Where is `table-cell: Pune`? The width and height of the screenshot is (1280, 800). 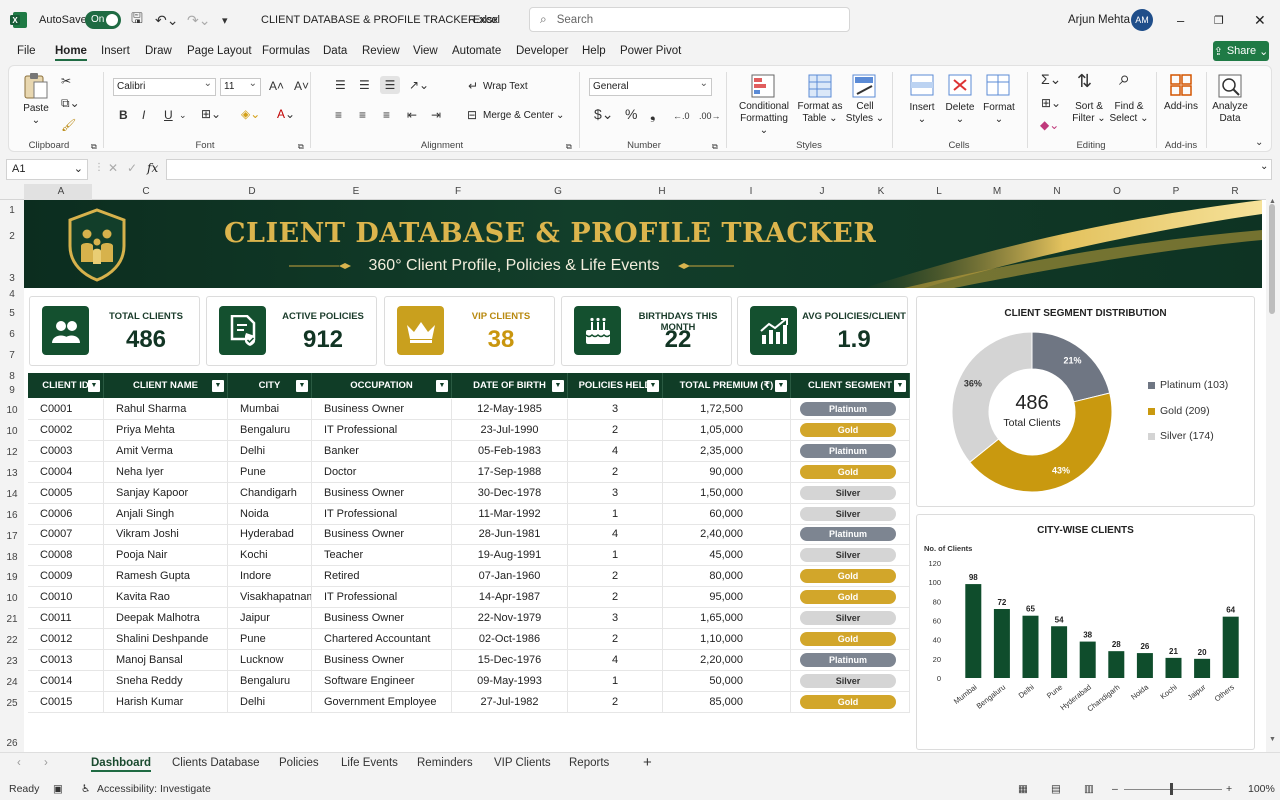
table-cell: Pune is located at coordinates (270, 639).